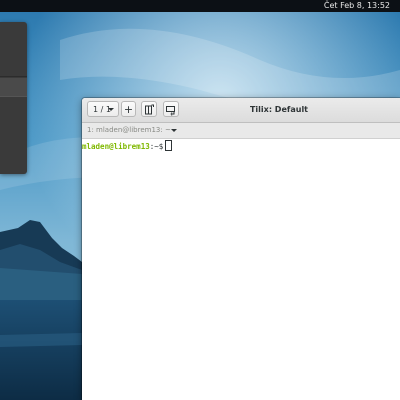 Image resolution: width=400 pixels, height=400 pixels. I want to click on top-bar: Čet Feb 8, 13:52, so click(200, 6).